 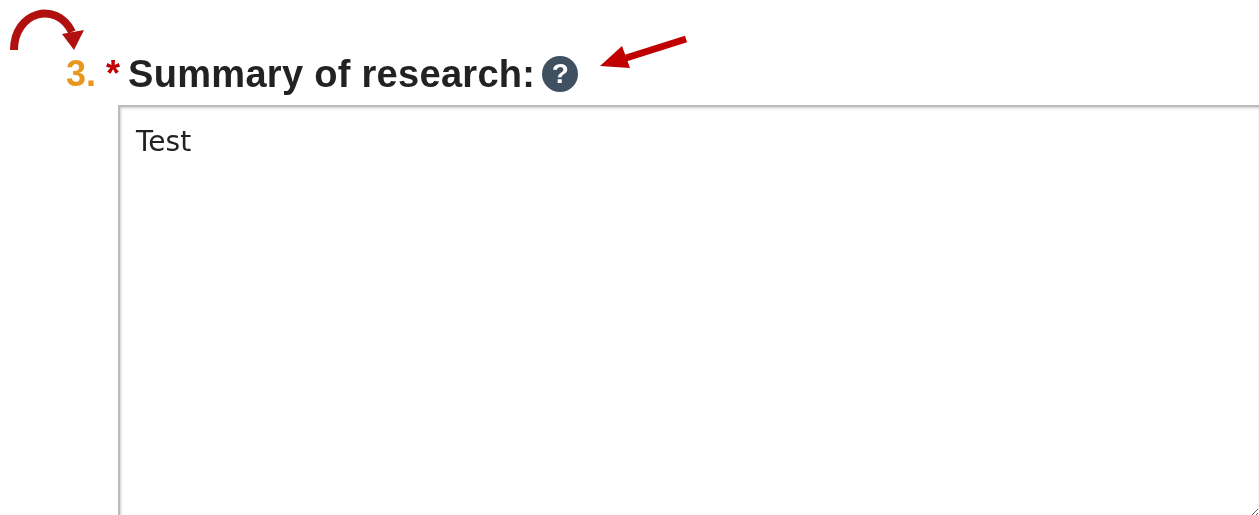 I want to click on question-label: Summary of research:, so click(x=332, y=74).